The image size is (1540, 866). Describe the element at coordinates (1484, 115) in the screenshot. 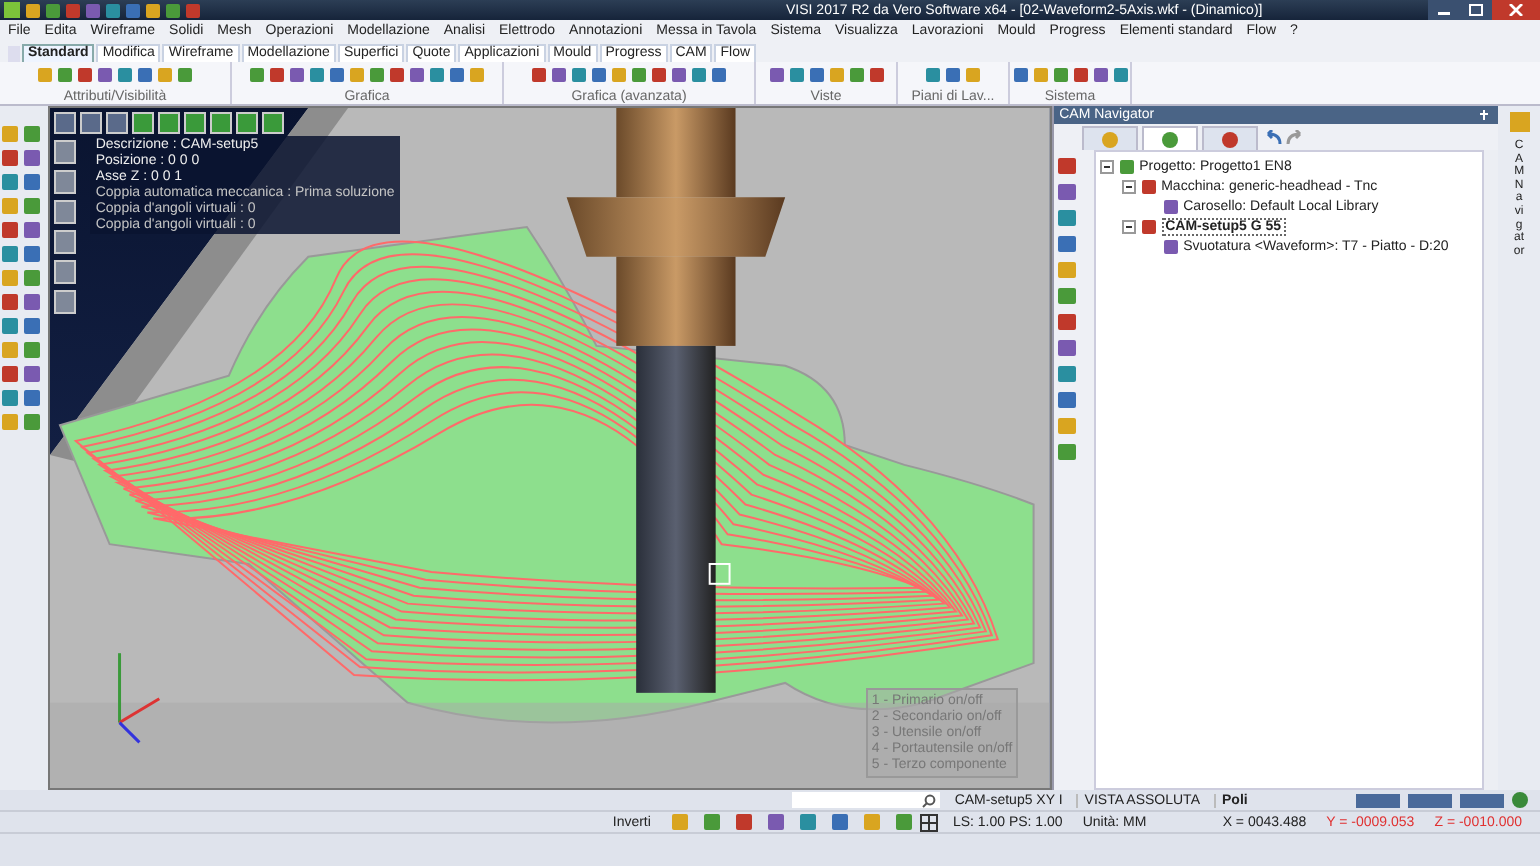

I see `pin-icon` at that location.